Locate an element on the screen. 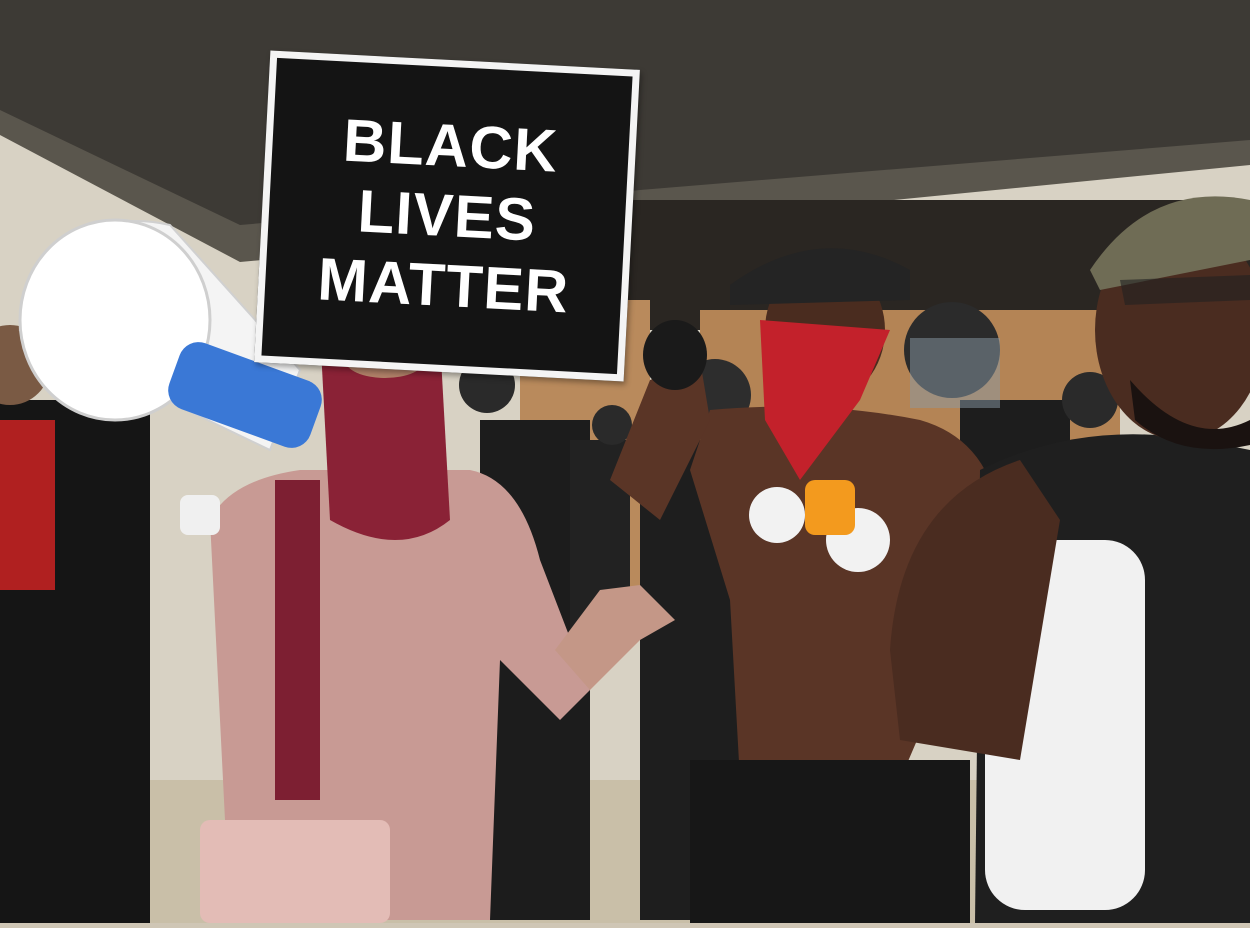 The image size is (1250, 928). red-shirt is located at coordinates (27, 505).